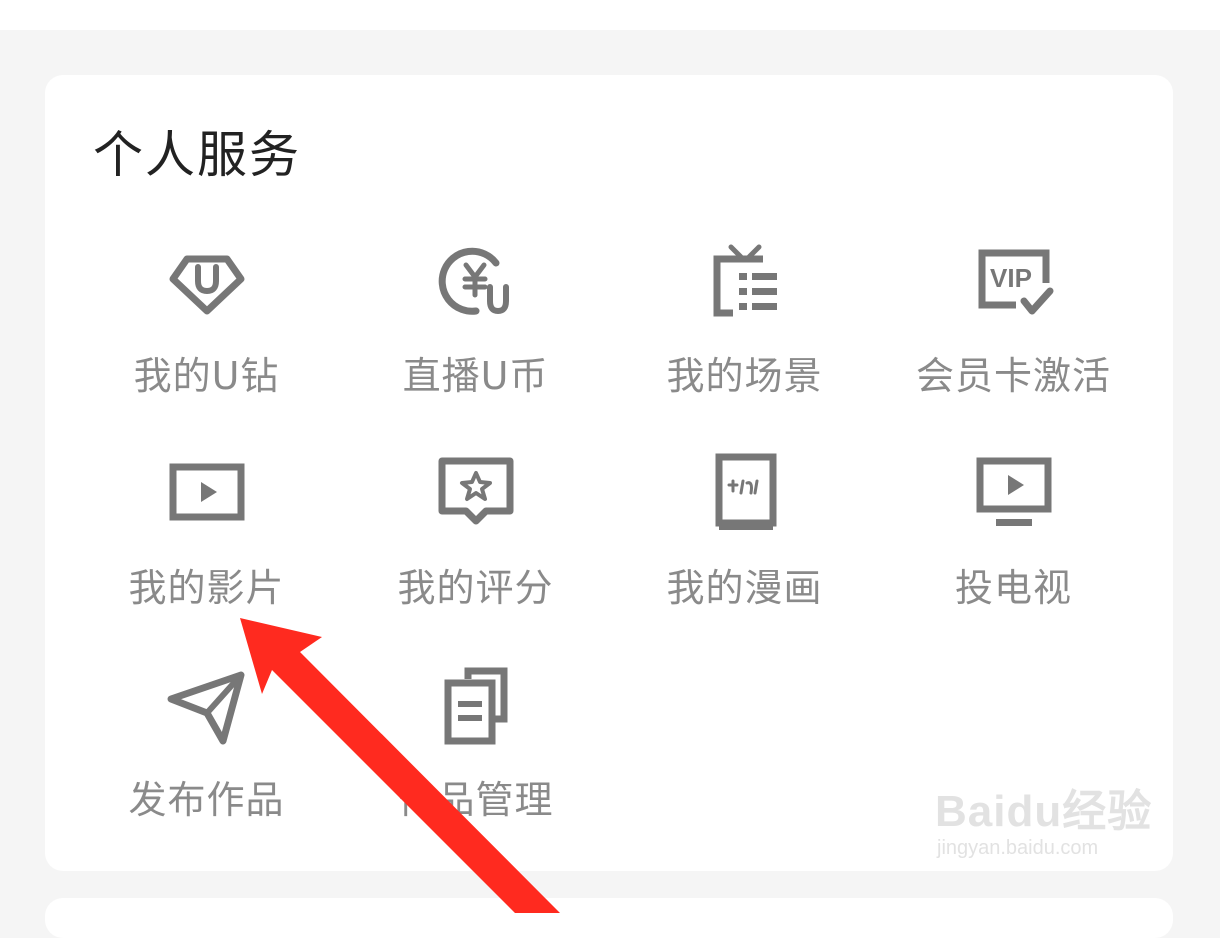 The height and width of the screenshot is (938, 1220). Describe the element at coordinates (197, 155) in the screenshot. I see `section-title: 个人服务` at that location.